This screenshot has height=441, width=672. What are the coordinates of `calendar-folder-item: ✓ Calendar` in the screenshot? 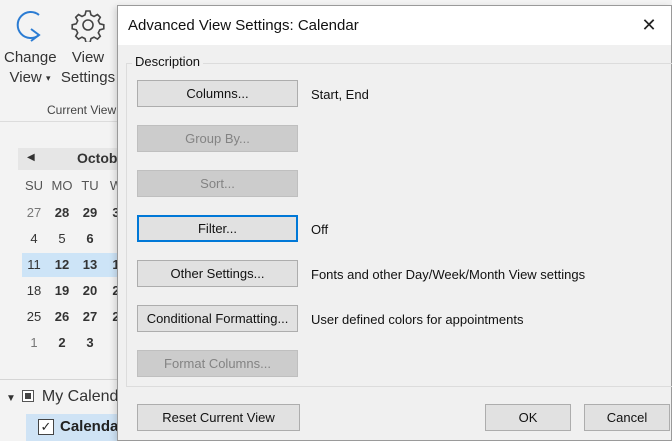 It's located at (75, 427).